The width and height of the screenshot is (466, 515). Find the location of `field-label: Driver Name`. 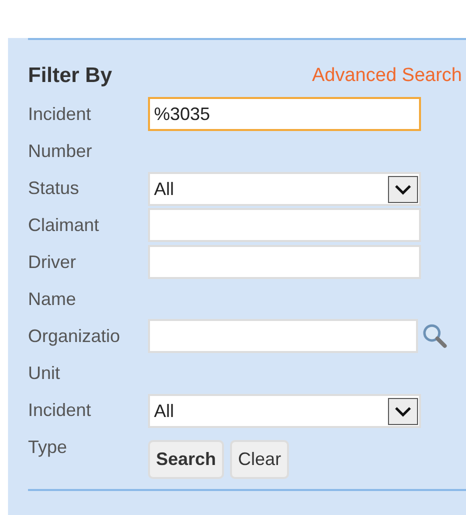

field-label: Driver Name is located at coordinates (53, 281).